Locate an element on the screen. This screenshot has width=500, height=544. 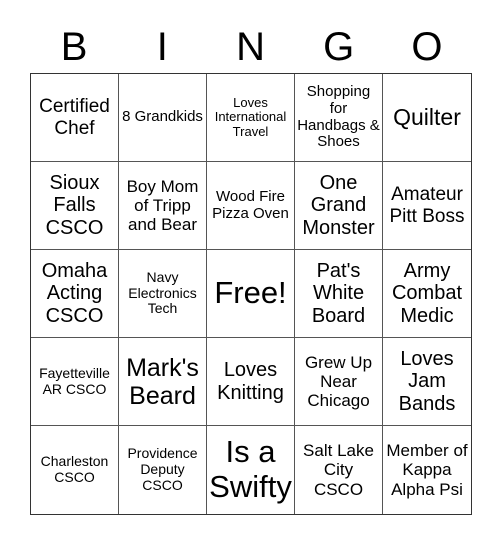
bingo-cell: Loves Knitting is located at coordinates (251, 382).